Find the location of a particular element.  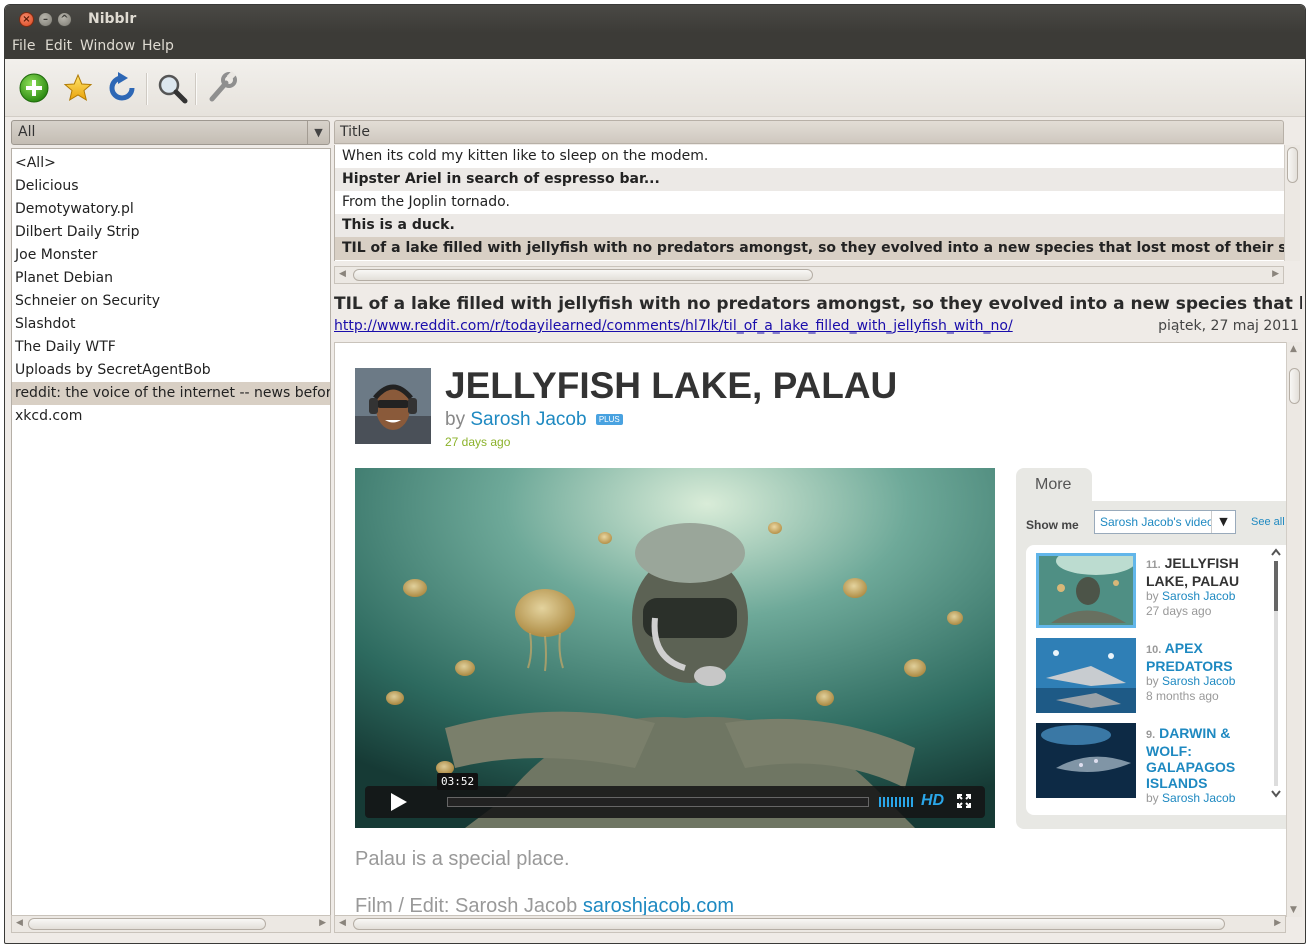

refresh-button is located at coordinates (122, 88).